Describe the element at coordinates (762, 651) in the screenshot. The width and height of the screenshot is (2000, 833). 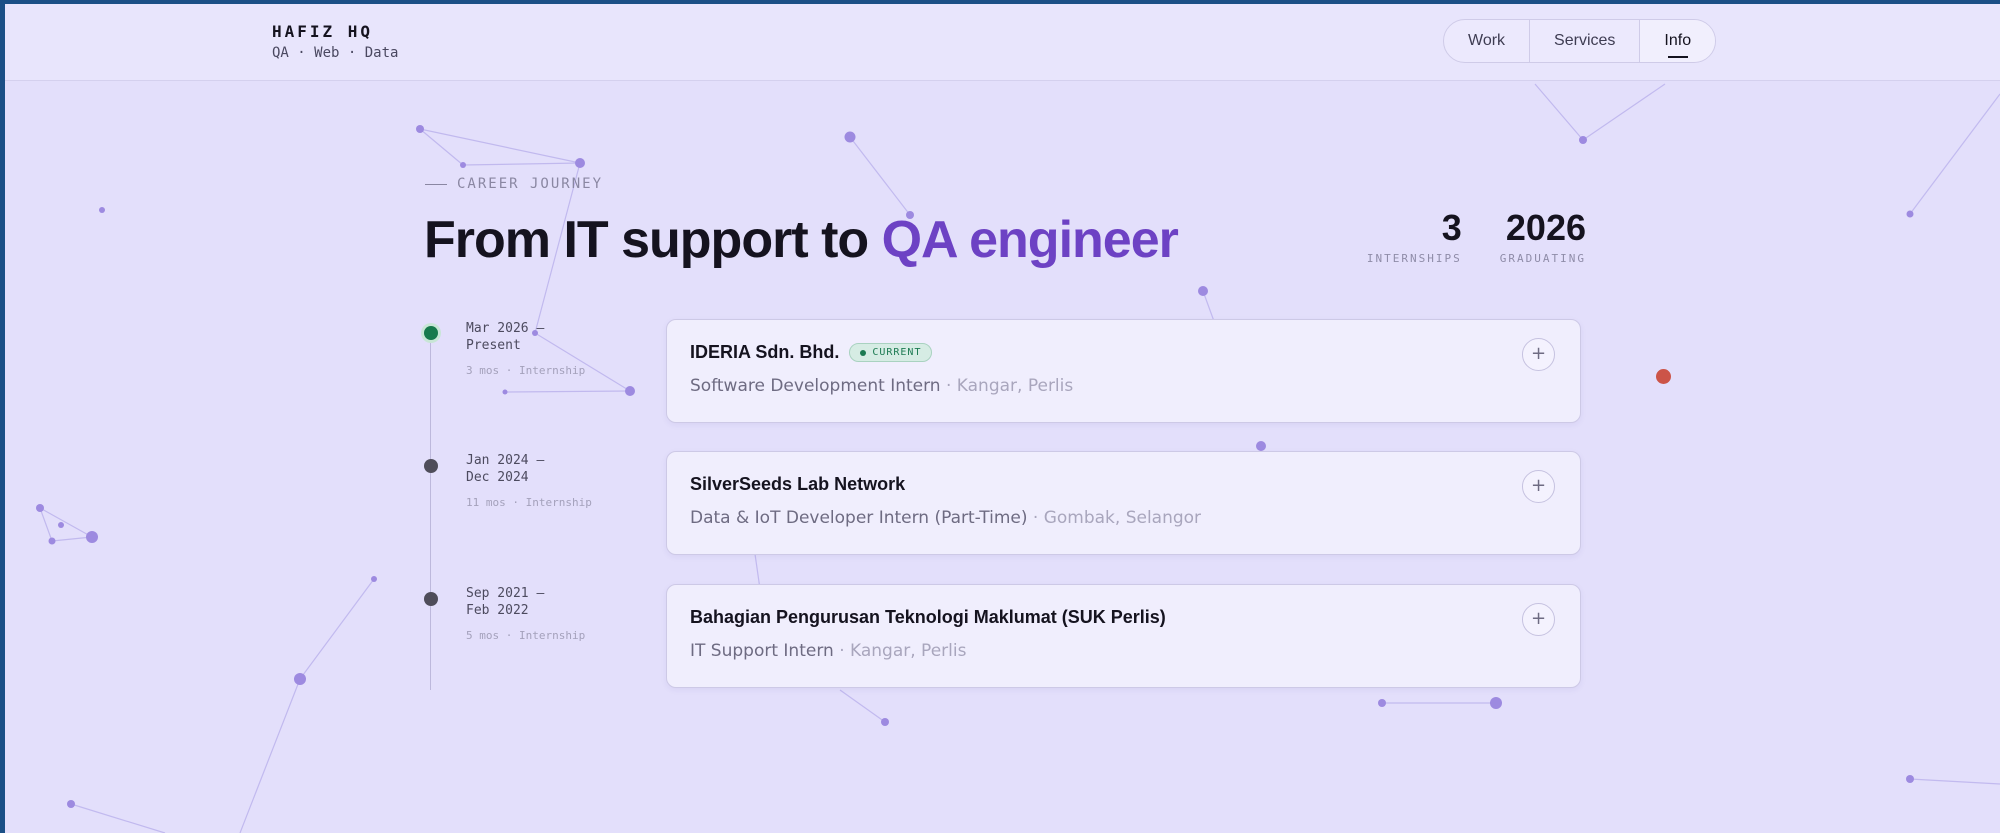
I see `role-title: IT Support Intern` at that location.